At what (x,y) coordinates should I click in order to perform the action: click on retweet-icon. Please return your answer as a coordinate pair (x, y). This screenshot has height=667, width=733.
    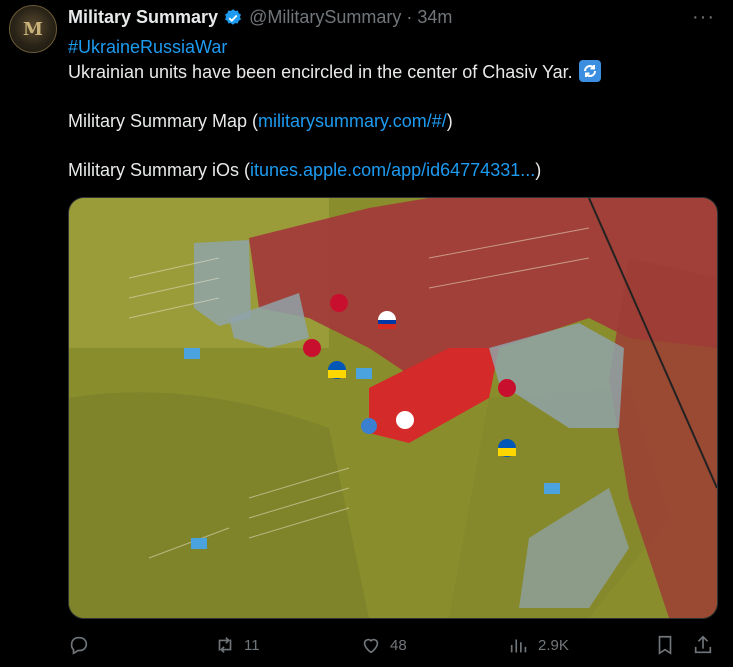
    Looking at the image, I should click on (225, 645).